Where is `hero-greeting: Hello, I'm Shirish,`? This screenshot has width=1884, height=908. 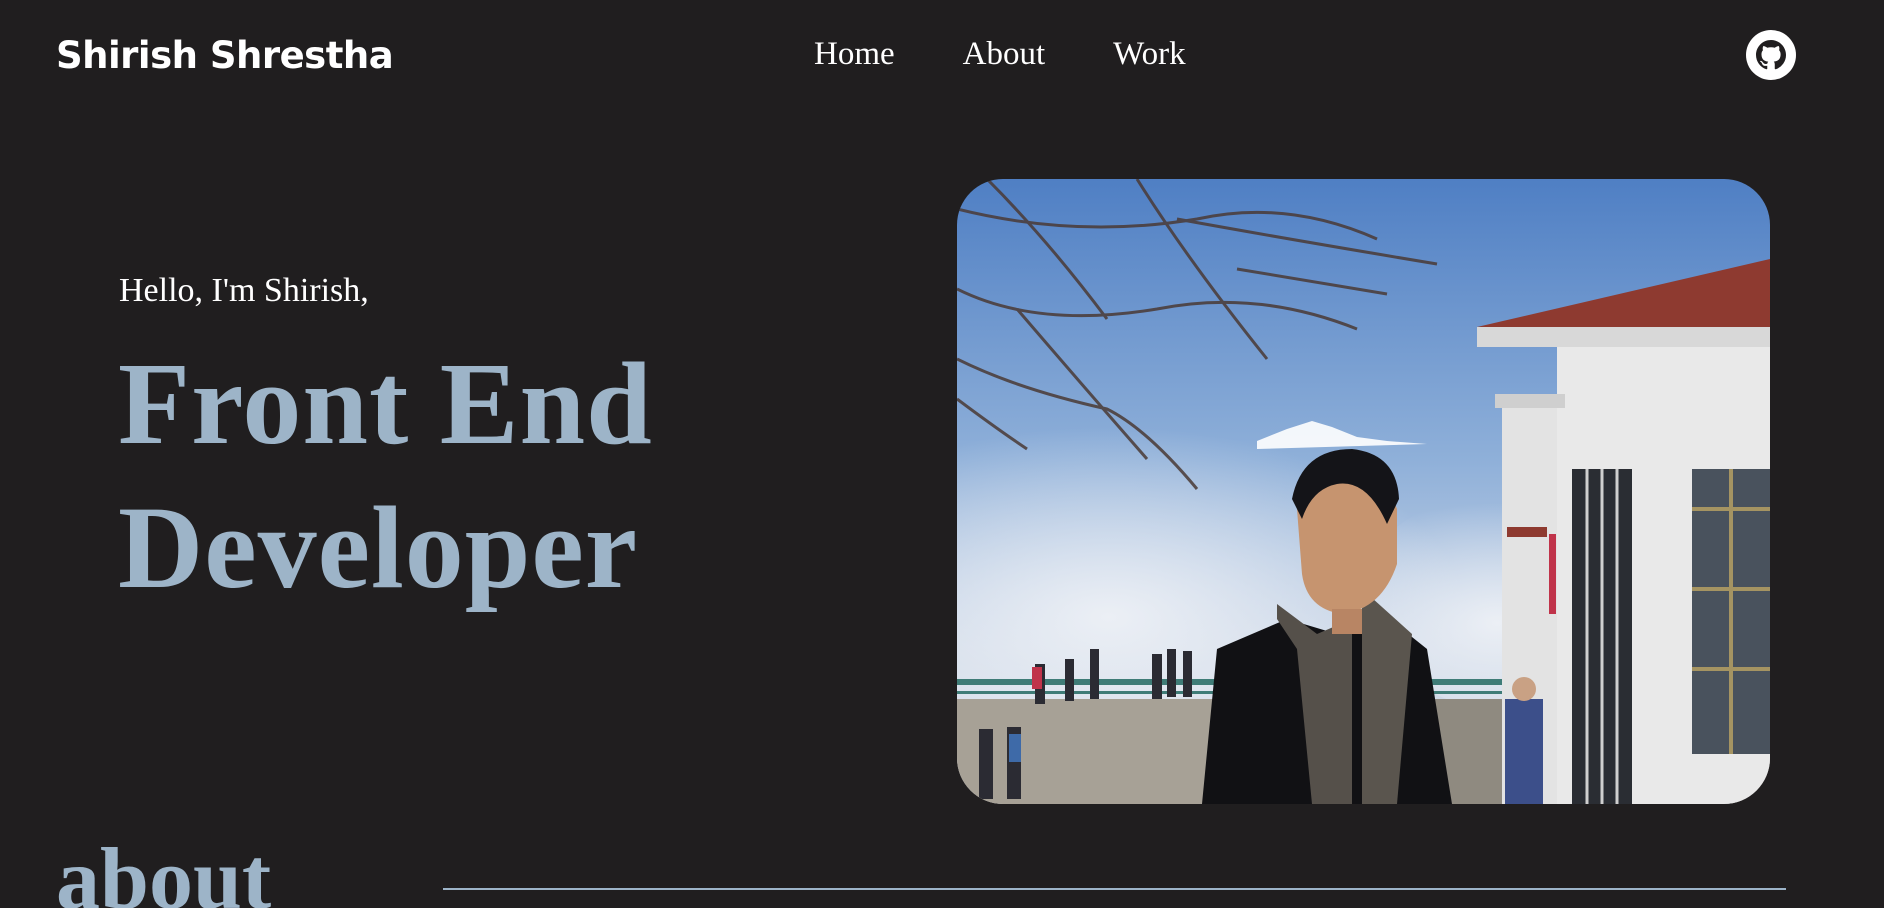
hero-greeting: Hello, I'm Shirish, is located at coordinates (244, 290).